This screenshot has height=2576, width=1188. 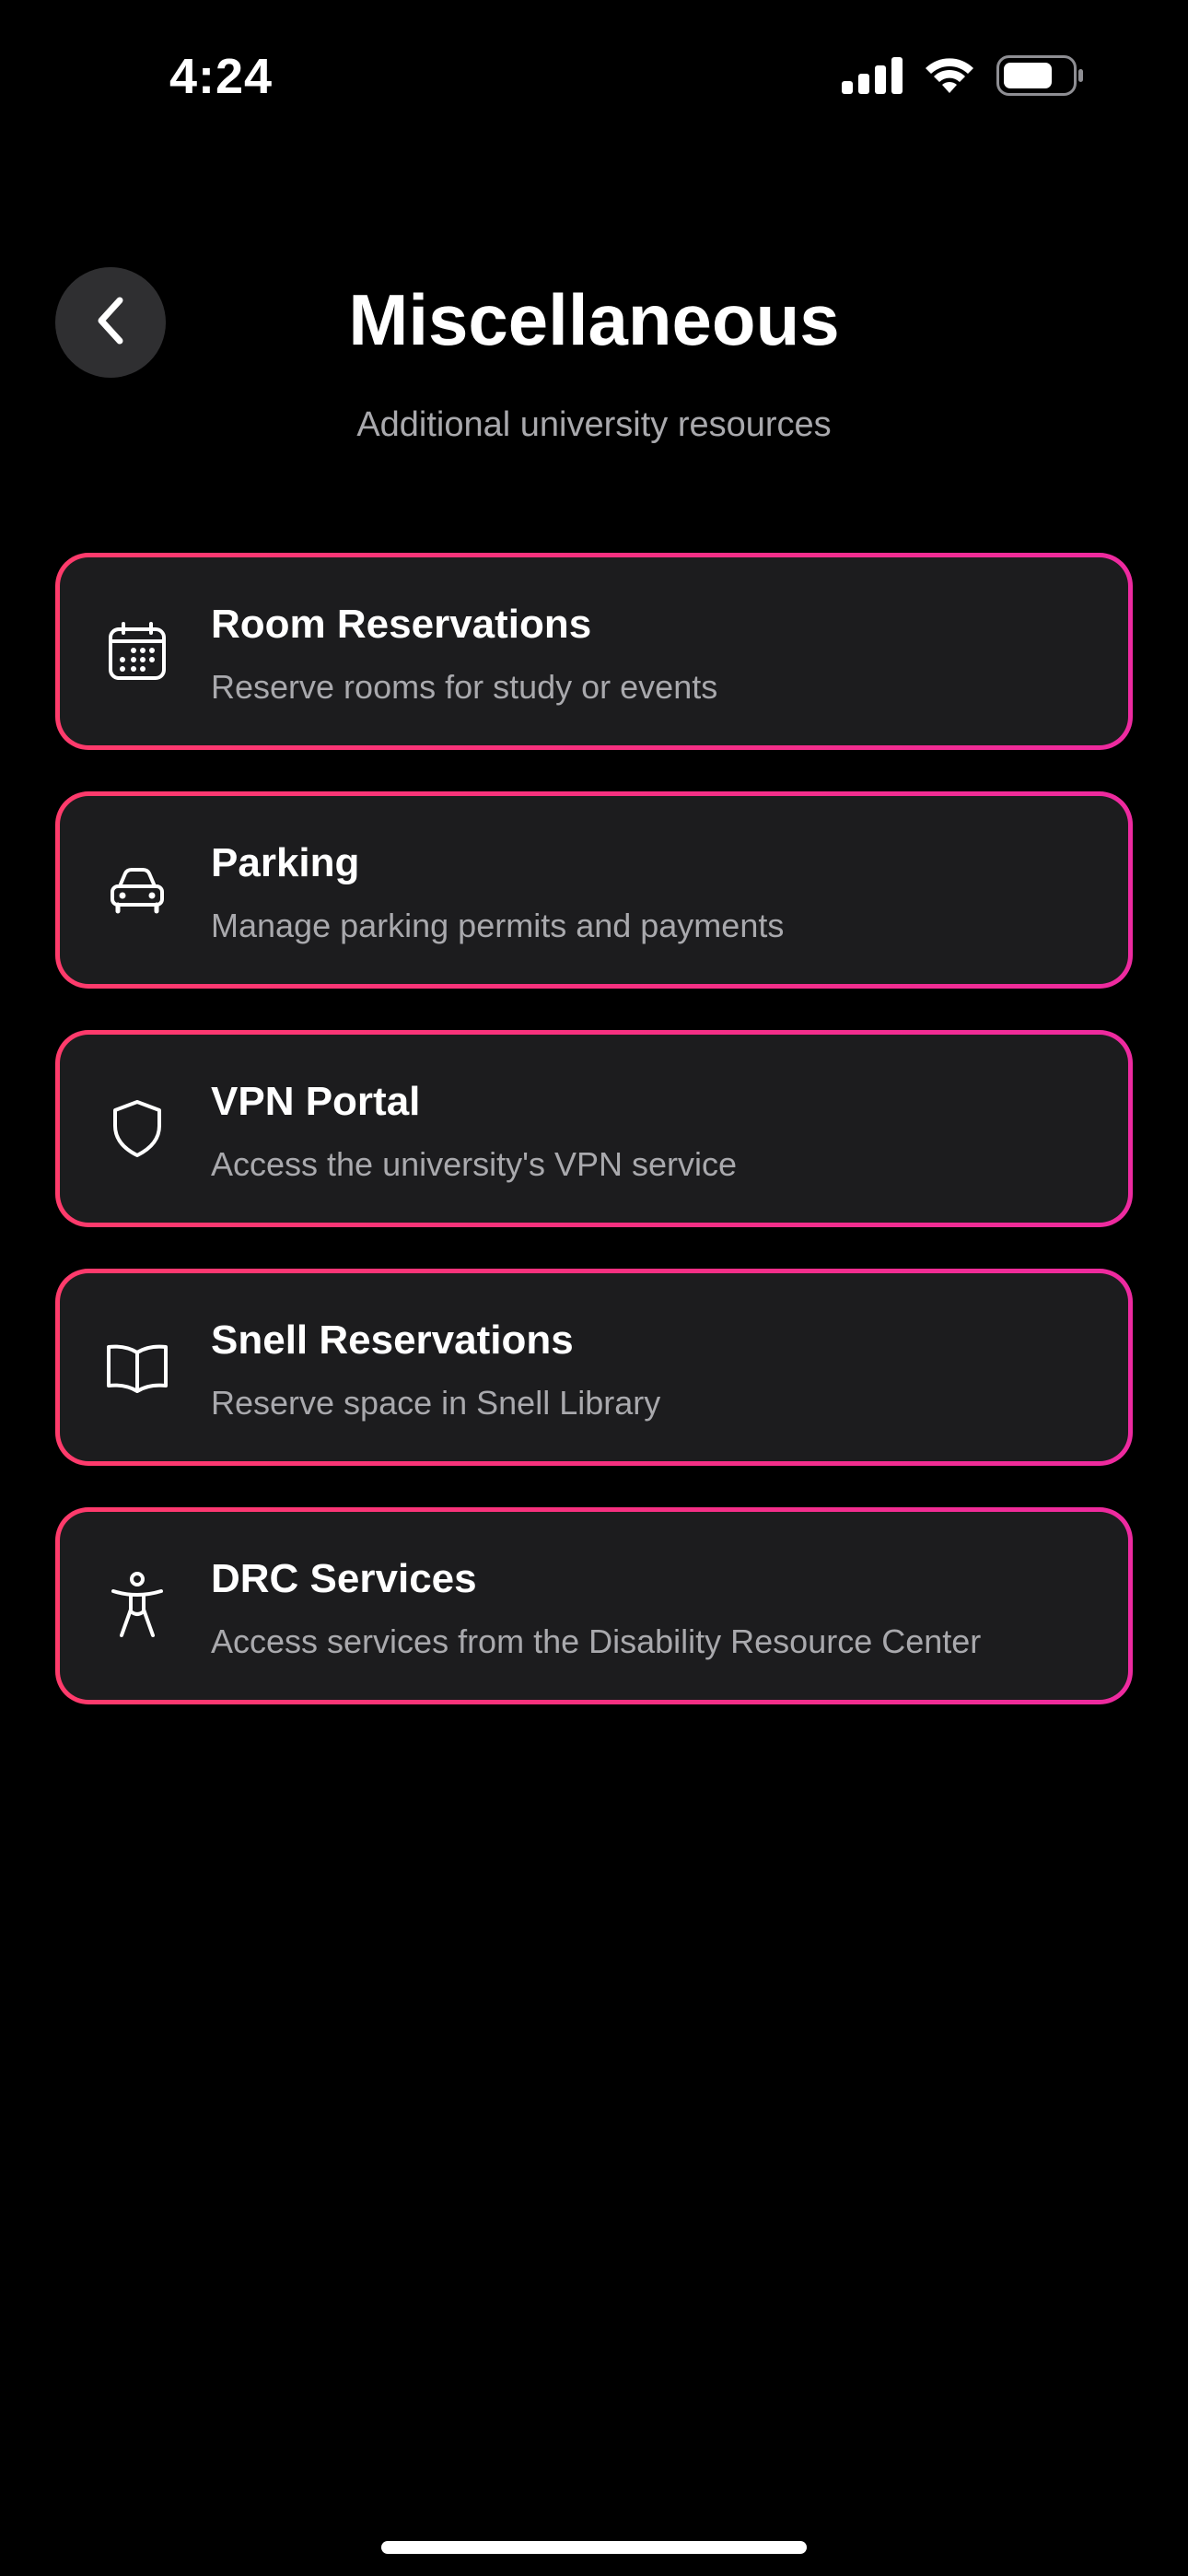 What do you see at coordinates (436, 1403) in the screenshot?
I see `card-description: Reserve space in Snell Library` at bounding box center [436, 1403].